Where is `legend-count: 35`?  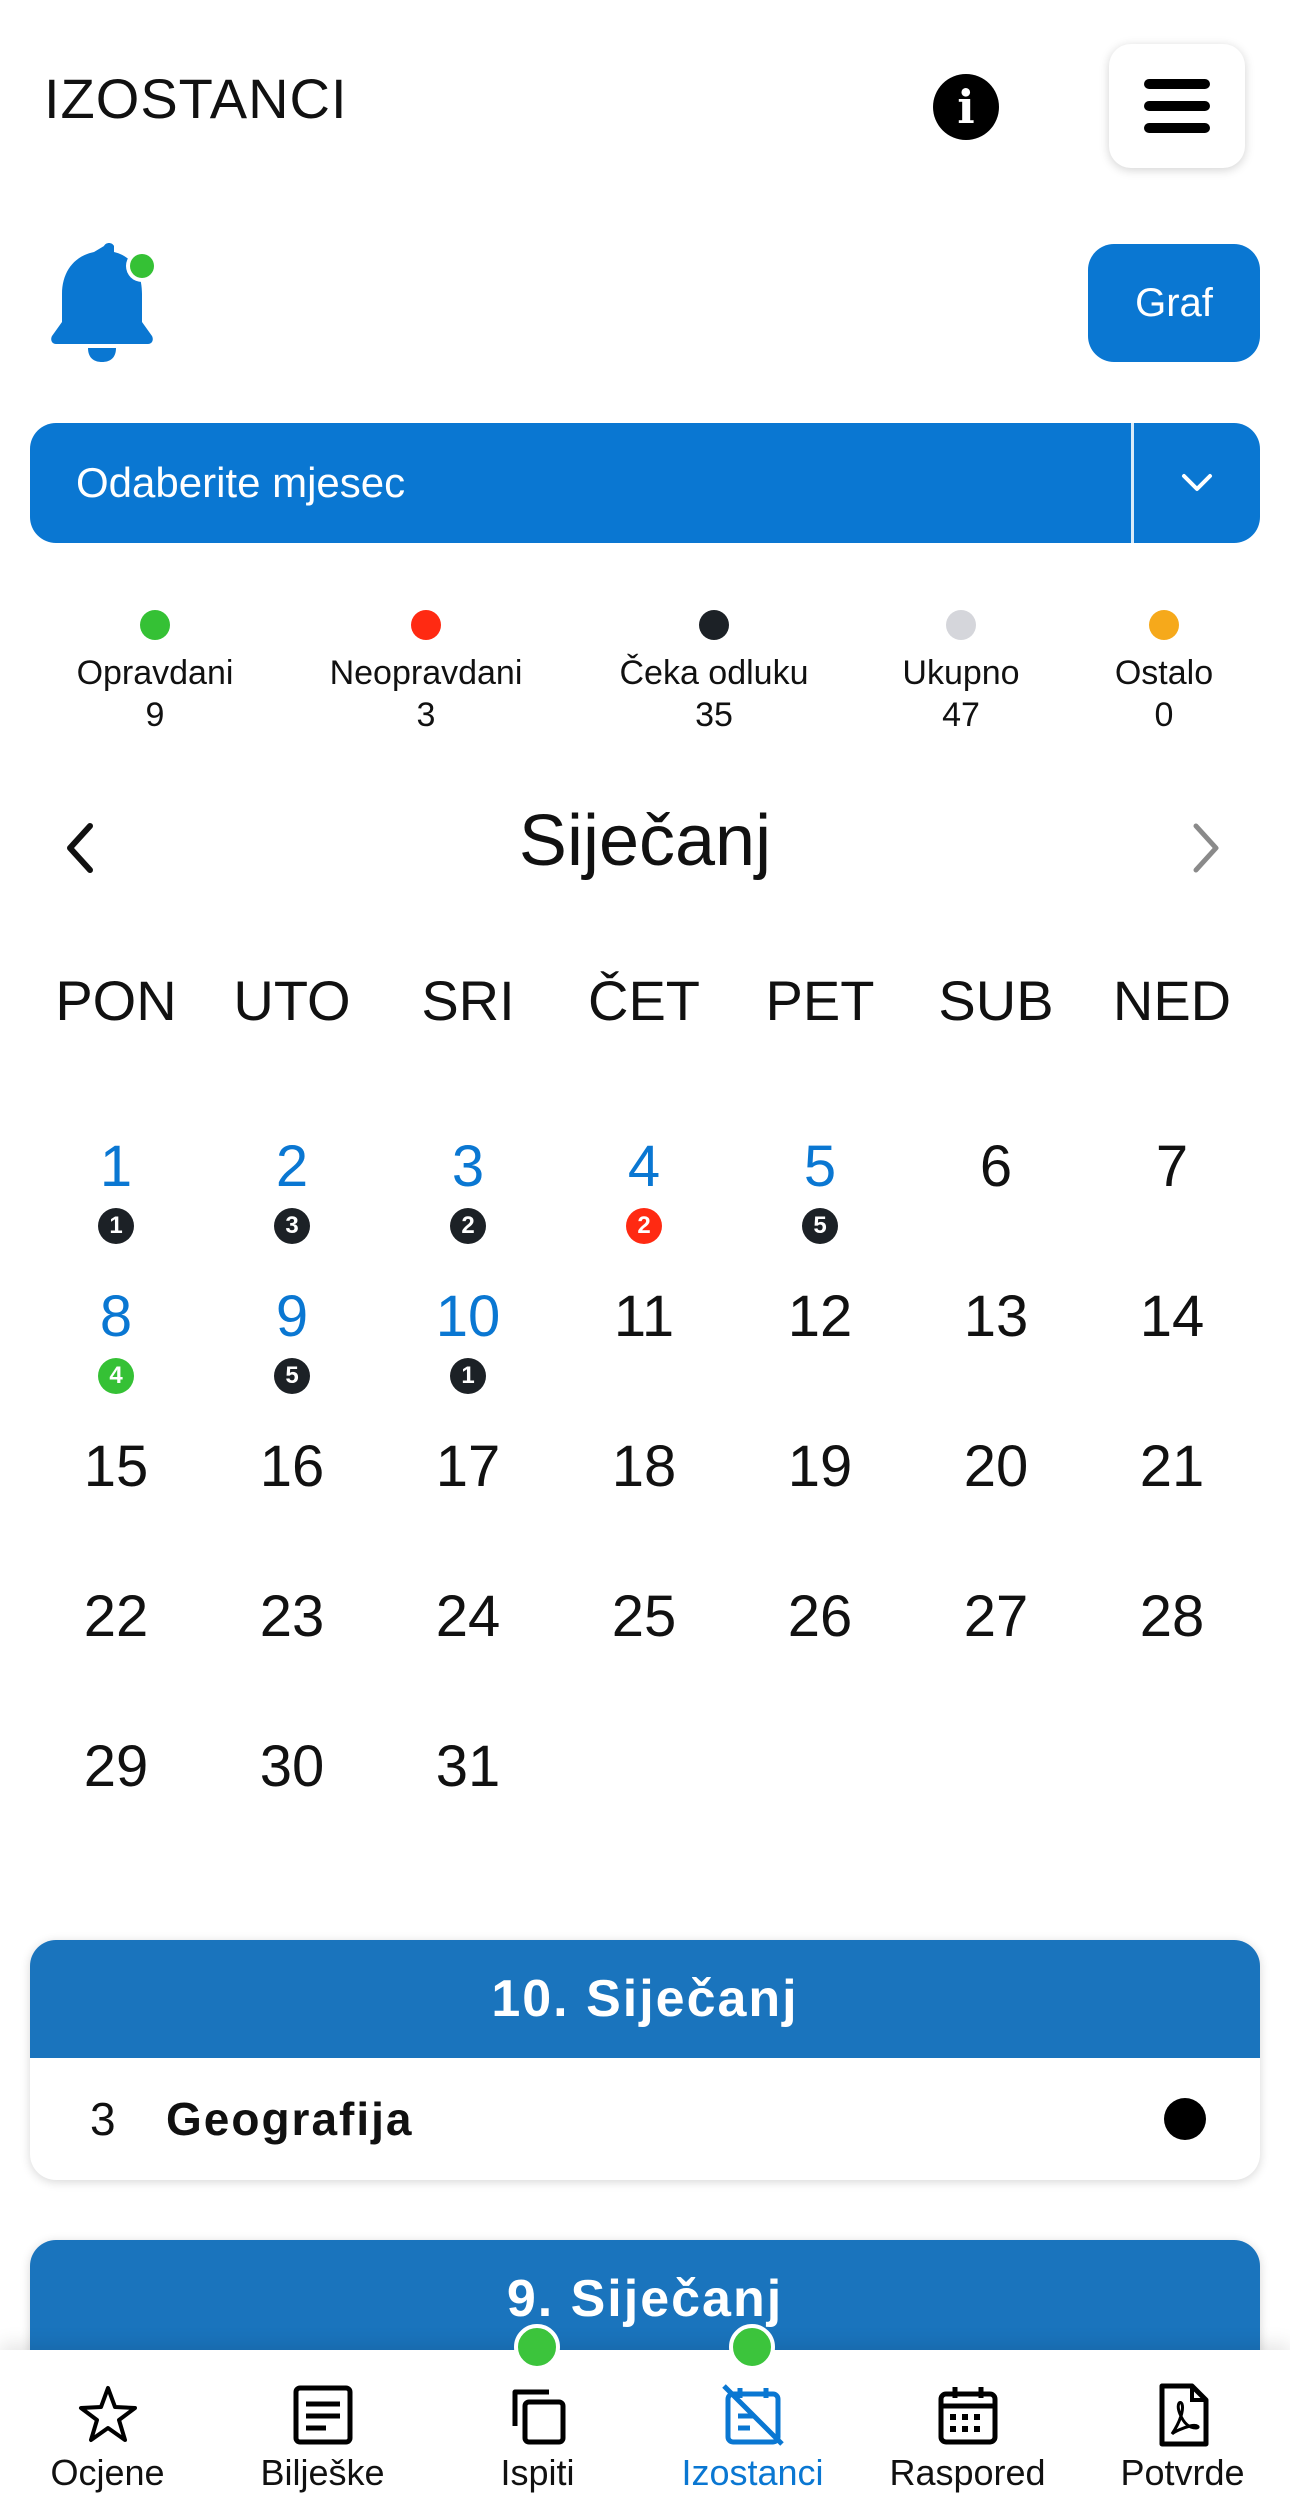
legend-count: 35 is located at coordinates (714, 715).